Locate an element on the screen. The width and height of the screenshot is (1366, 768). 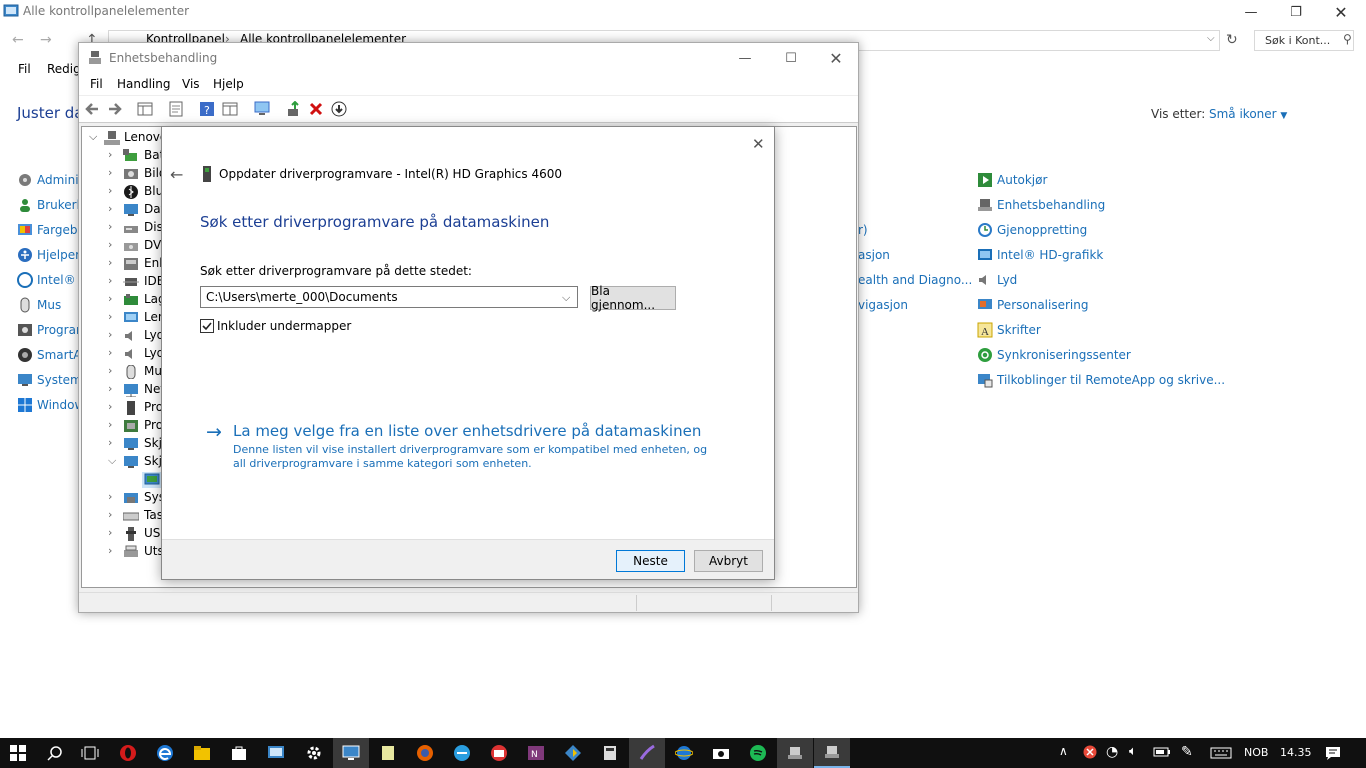
close-icon: ✕ is located at coordinates (758, 144).